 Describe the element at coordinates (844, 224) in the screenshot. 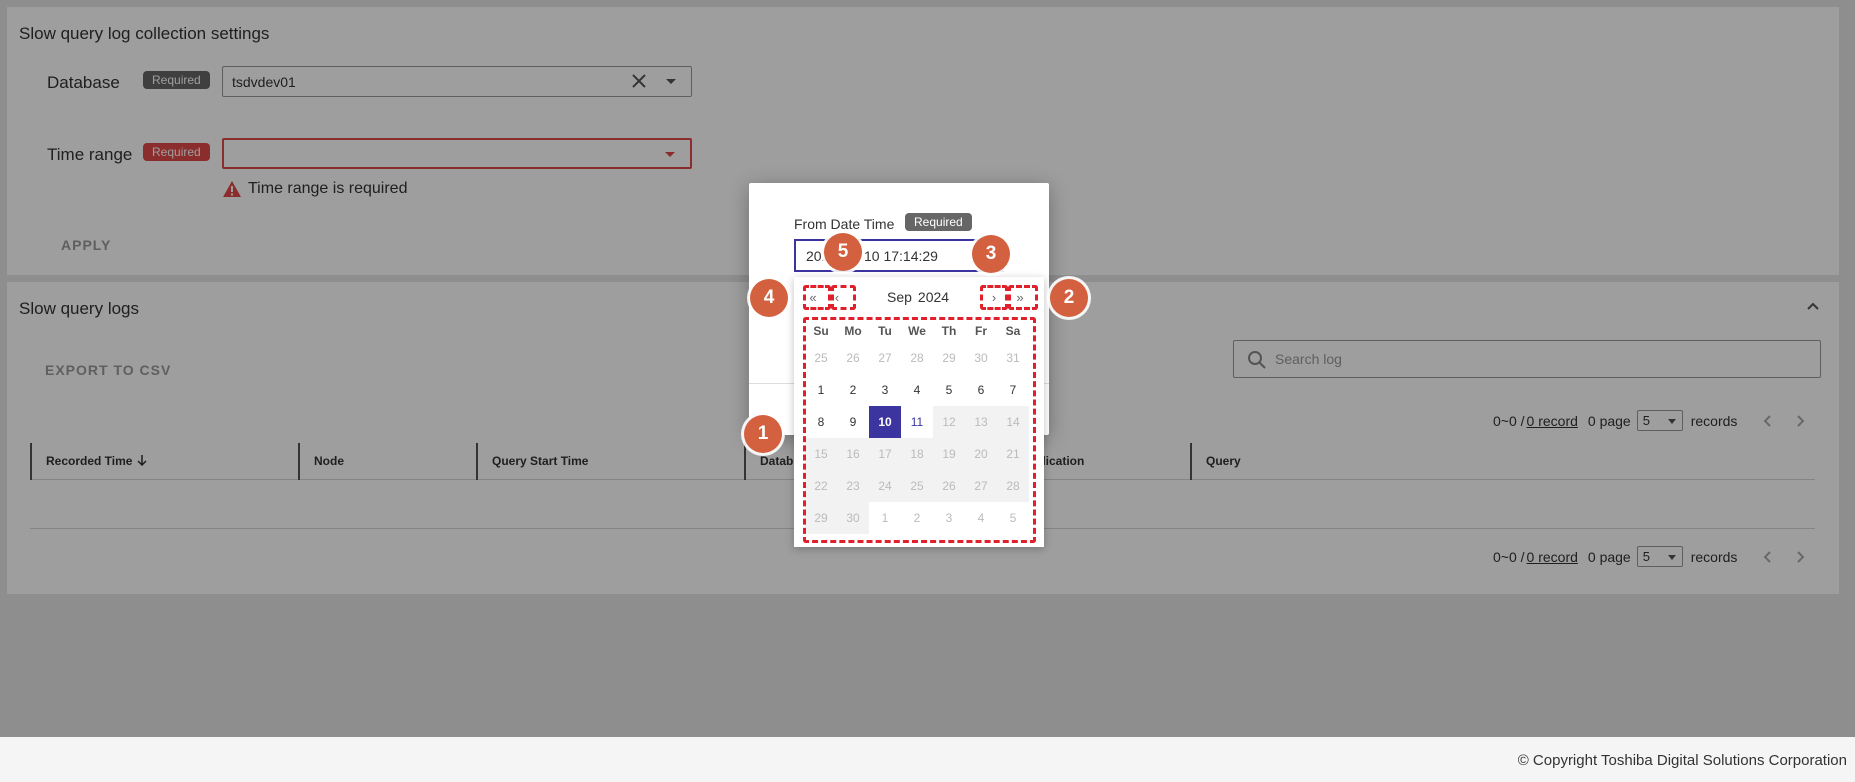

I see `from-date-time-label: From Date Time` at that location.